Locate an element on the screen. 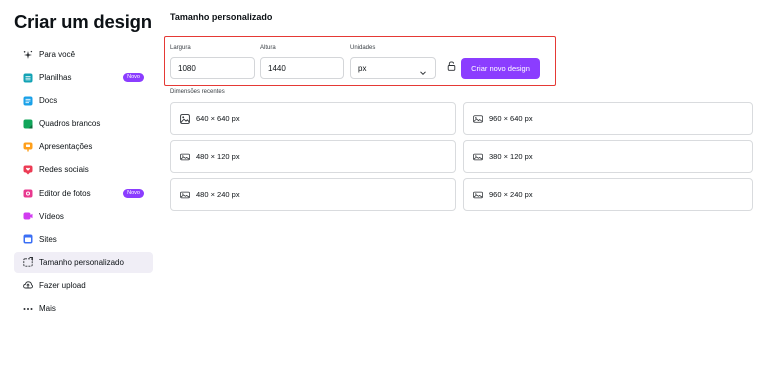 Image resolution: width=768 pixels, height=384 pixels. sidebar-item-label: Editor de fotos is located at coordinates (65, 193).